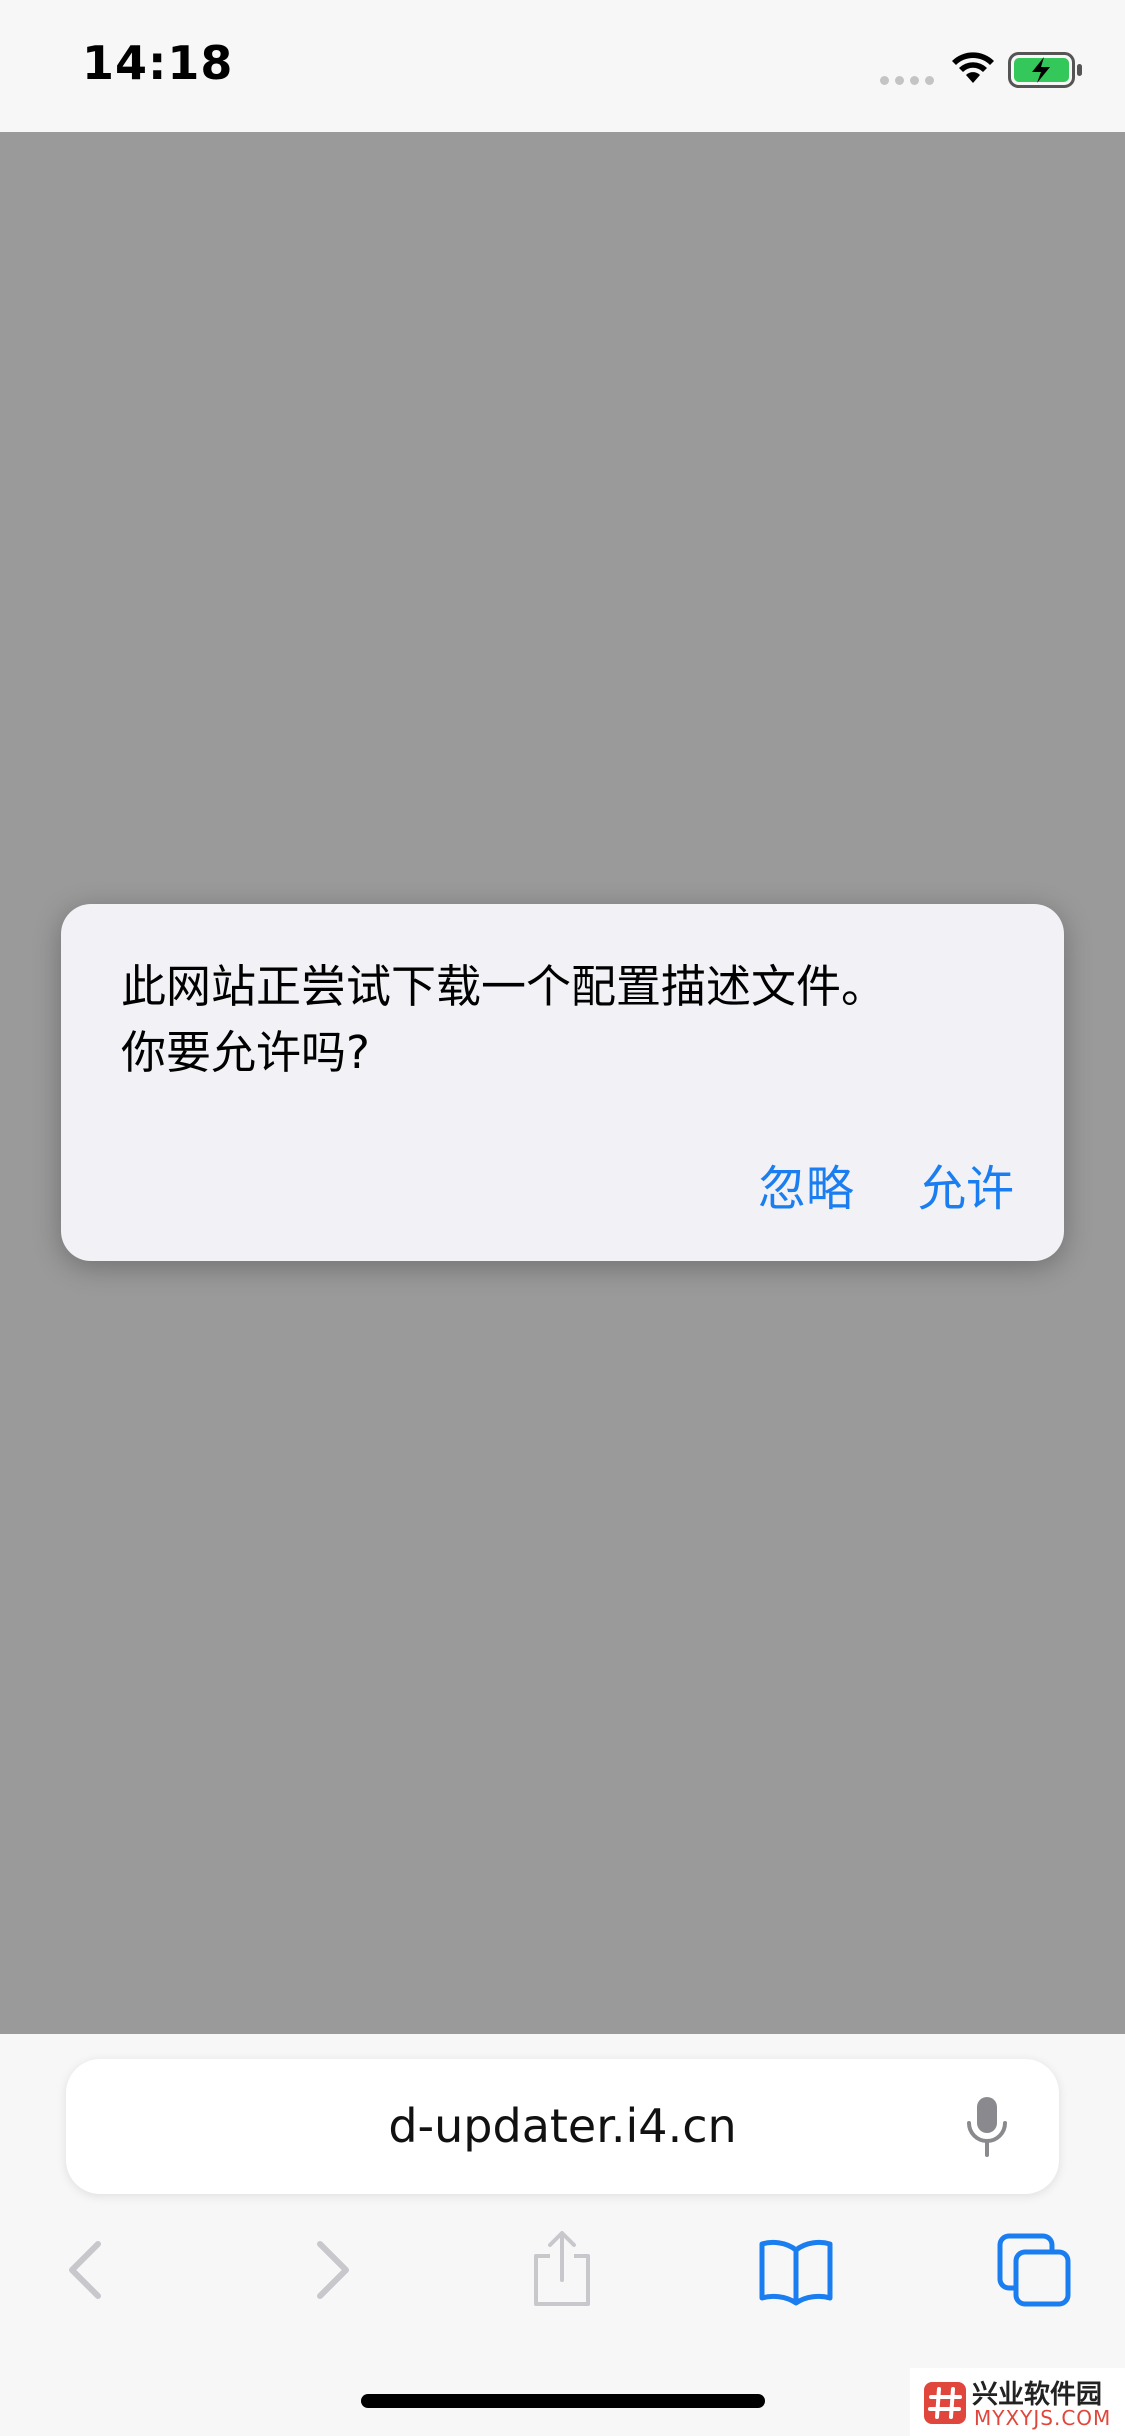  What do you see at coordinates (330, 2270) in the screenshot?
I see `forward-icon` at bounding box center [330, 2270].